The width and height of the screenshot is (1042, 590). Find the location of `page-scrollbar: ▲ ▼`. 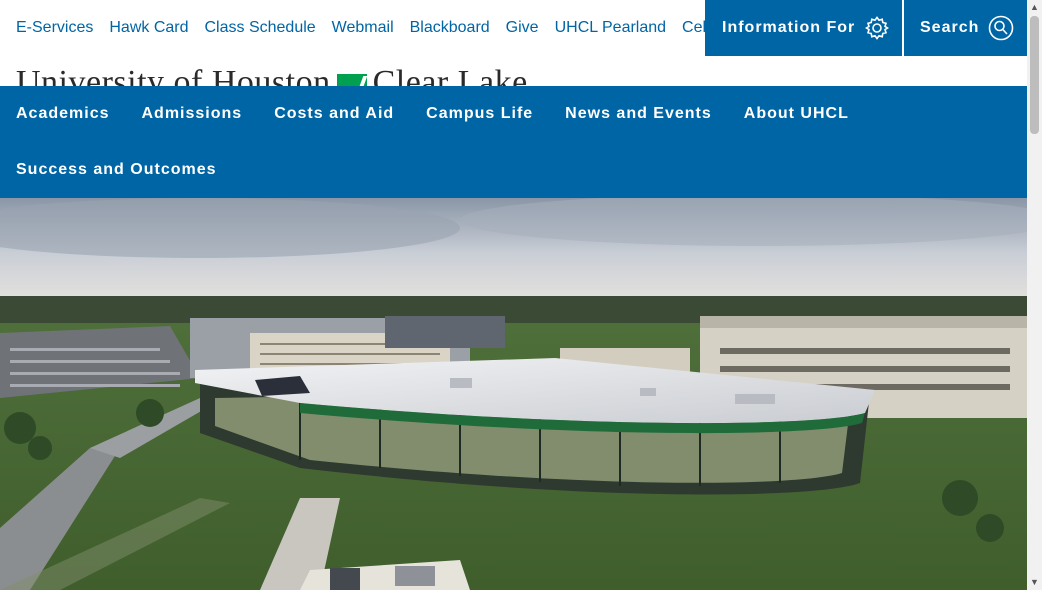

page-scrollbar: ▲ ▼ is located at coordinates (1034, 295).